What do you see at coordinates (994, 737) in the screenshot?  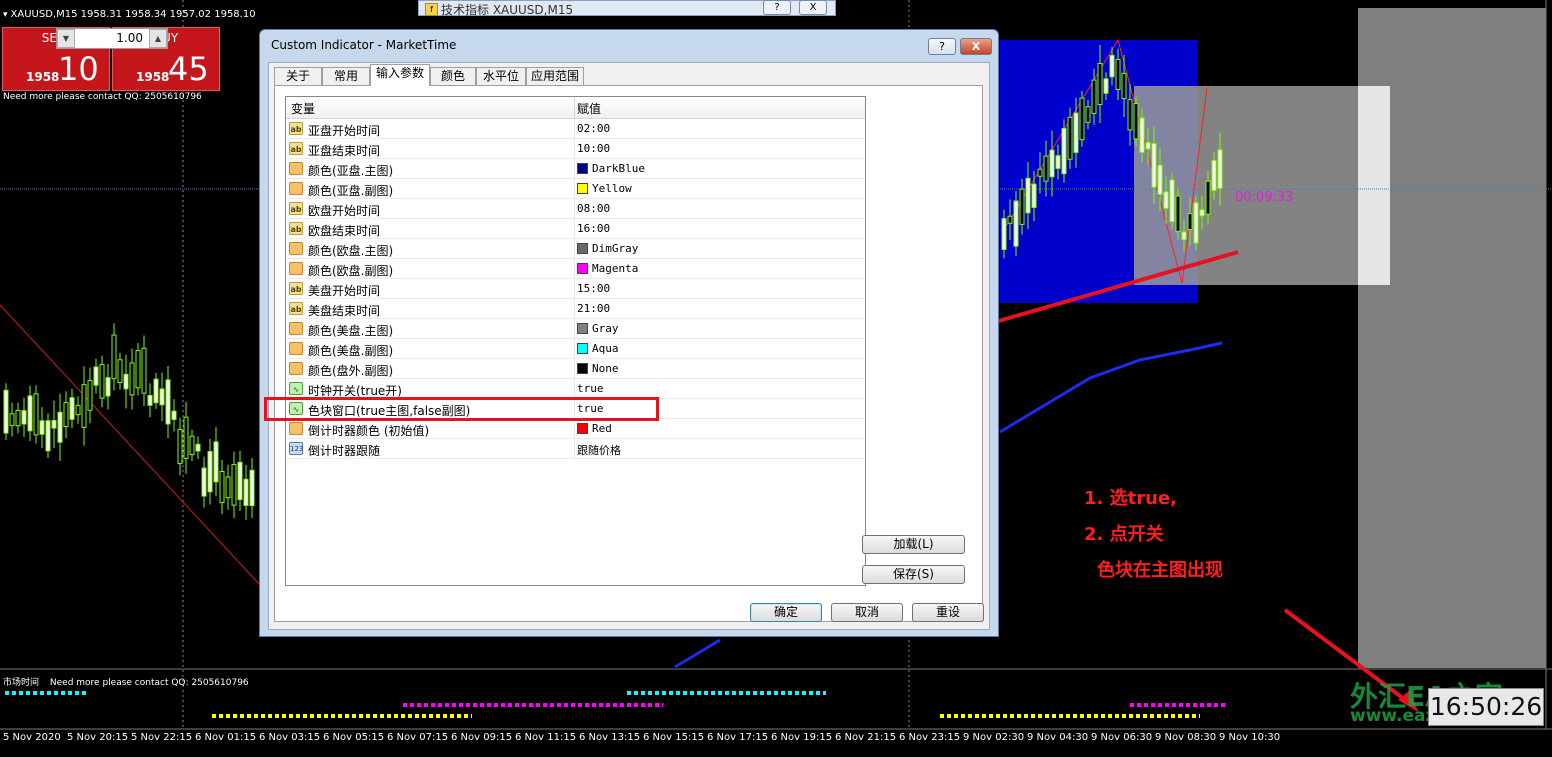 I see `time-axis-label: 9 Nov 02:30` at bounding box center [994, 737].